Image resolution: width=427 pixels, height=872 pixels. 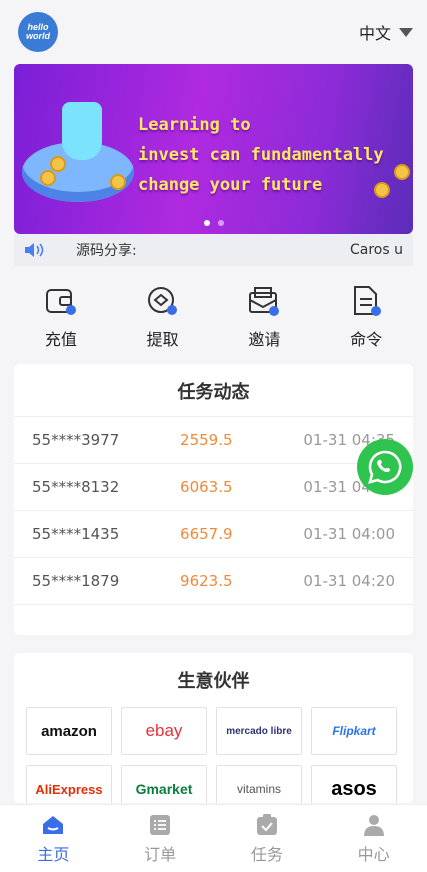 What do you see at coordinates (53, 854) in the screenshot?
I see `tab-home-label: 主页` at bounding box center [53, 854].